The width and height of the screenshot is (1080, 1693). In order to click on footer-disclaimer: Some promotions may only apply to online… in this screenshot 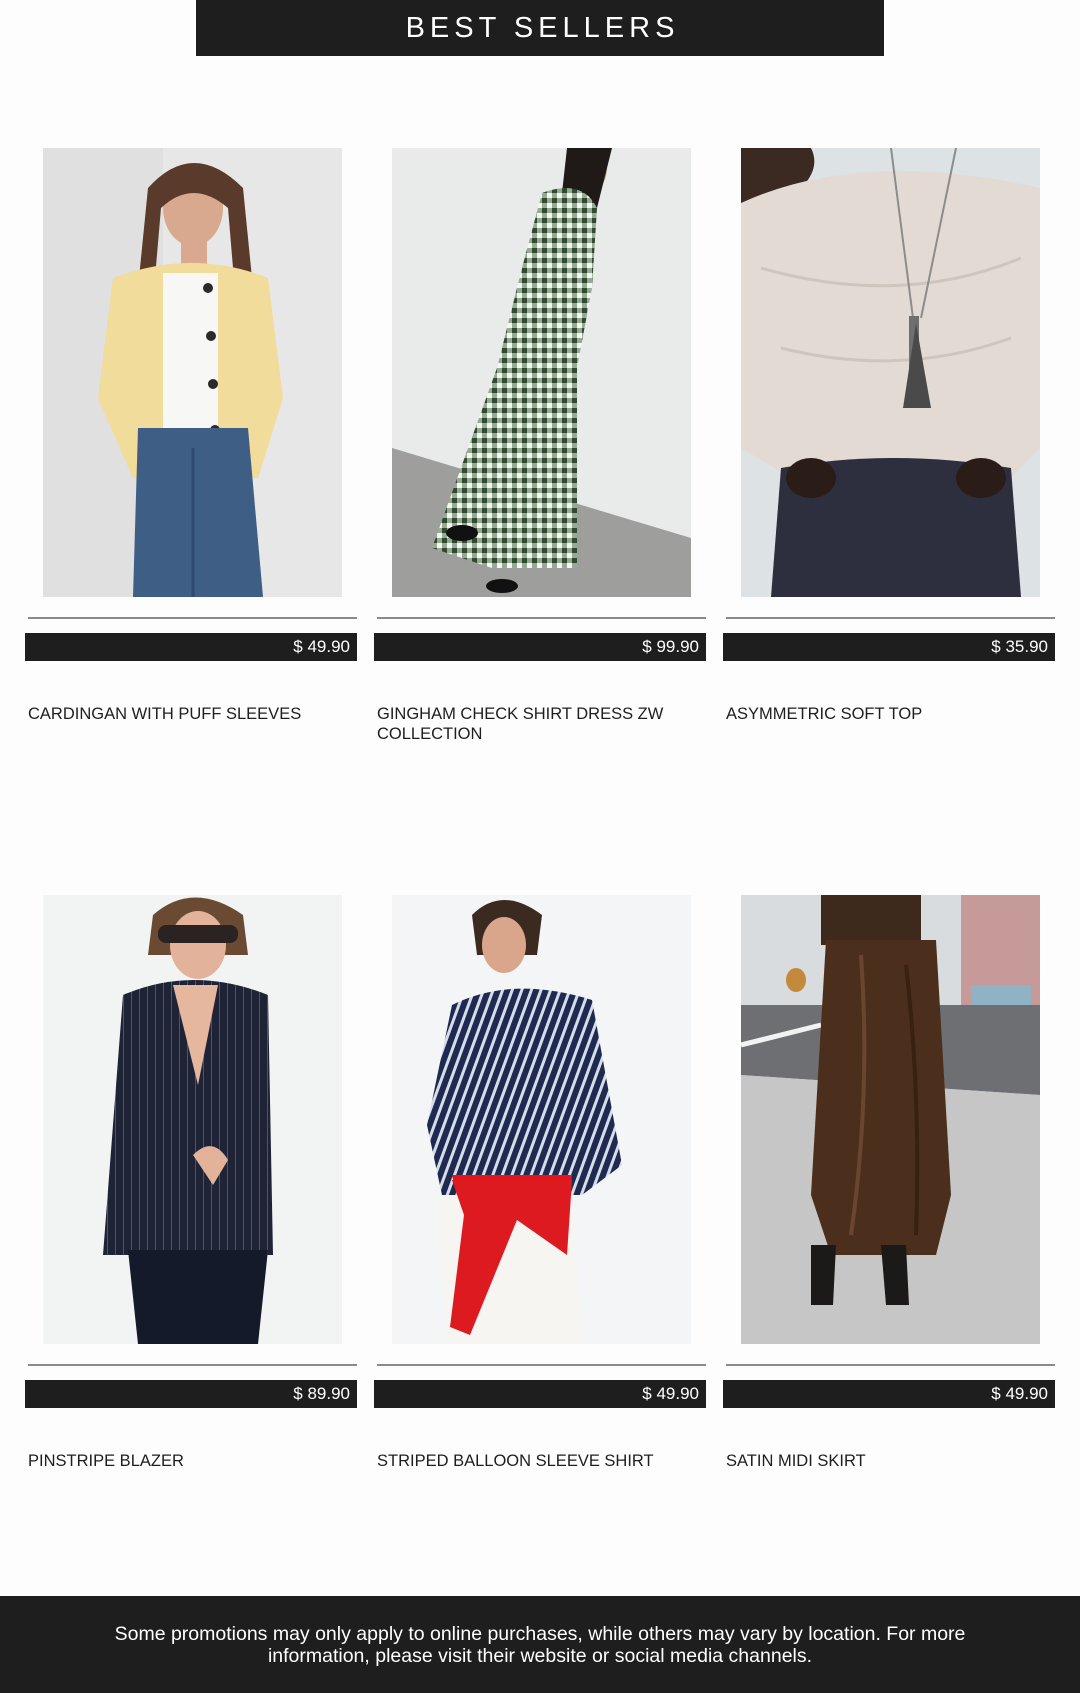, I will do `click(540, 1644)`.